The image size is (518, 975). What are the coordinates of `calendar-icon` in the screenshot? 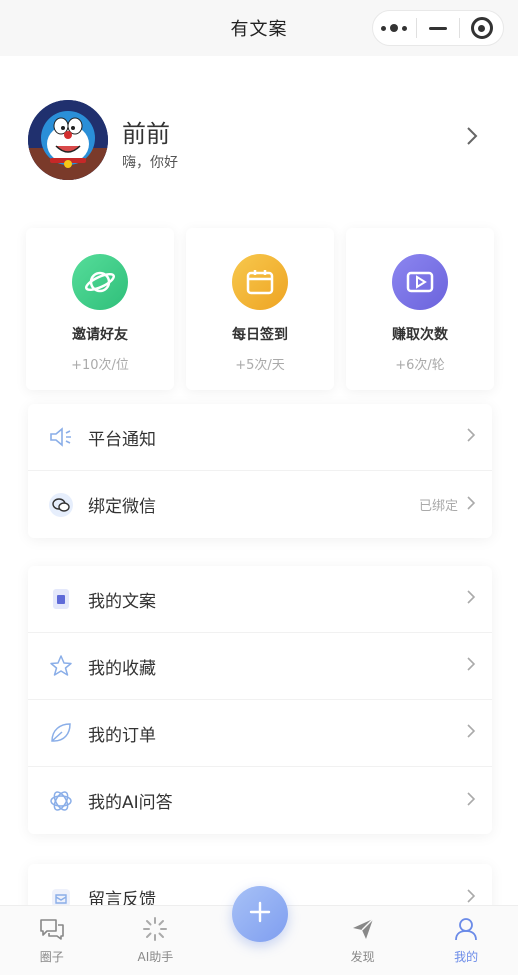 It's located at (260, 282).